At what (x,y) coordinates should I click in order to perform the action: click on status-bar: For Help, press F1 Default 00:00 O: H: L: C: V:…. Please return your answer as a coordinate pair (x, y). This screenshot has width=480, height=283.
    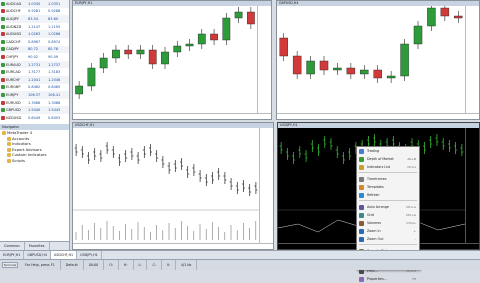
    Looking at the image, I should click on (240, 264).